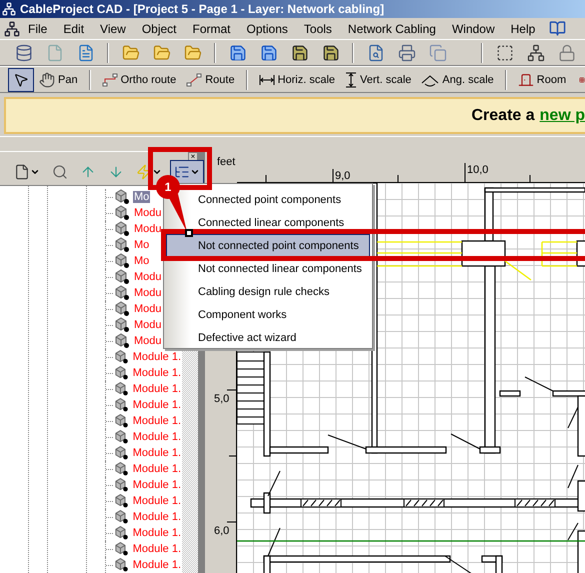 This screenshot has width=585, height=573. Describe the element at coordinates (503, 115) in the screenshot. I see `banner-text: Create a` at that location.